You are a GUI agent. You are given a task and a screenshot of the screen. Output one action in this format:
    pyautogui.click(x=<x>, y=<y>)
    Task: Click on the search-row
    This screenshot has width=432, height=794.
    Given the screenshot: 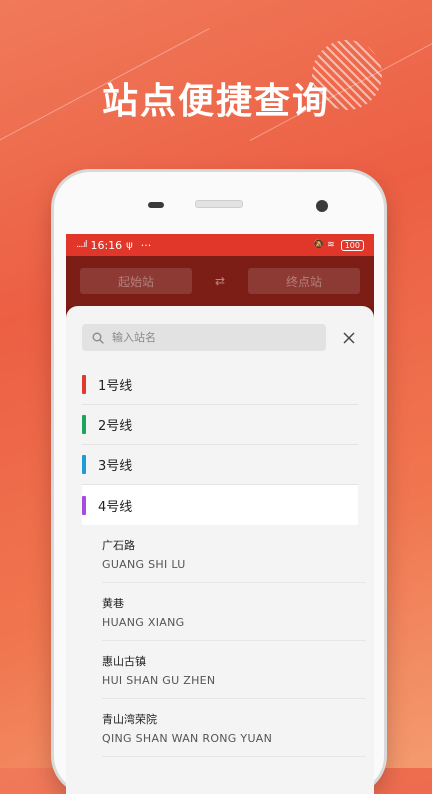 What is the action you would take?
    pyautogui.click(x=220, y=328)
    